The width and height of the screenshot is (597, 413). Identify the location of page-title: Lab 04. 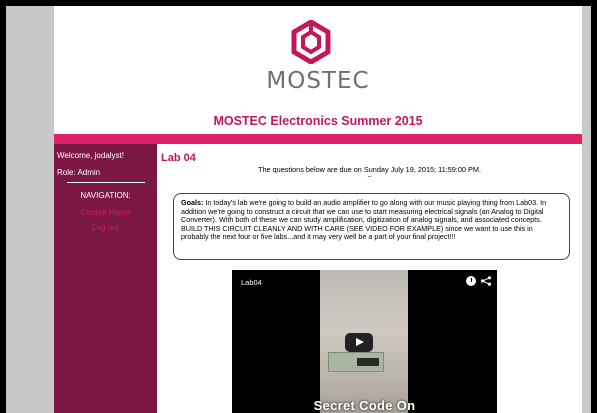
(178, 158).